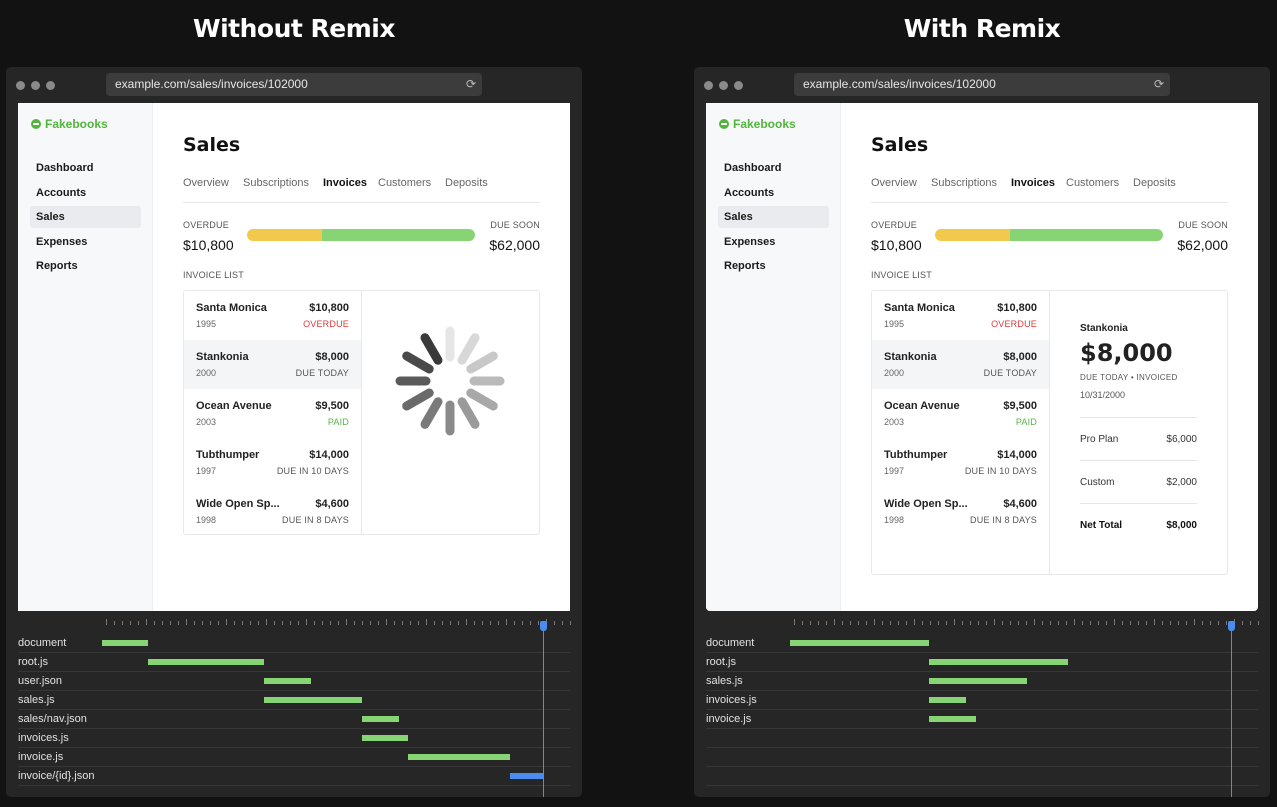 The image size is (1277, 807). What do you see at coordinates (973, 235) in the screenshot?
I see `overdue-bar-segment` at bounding box center [973, 235].